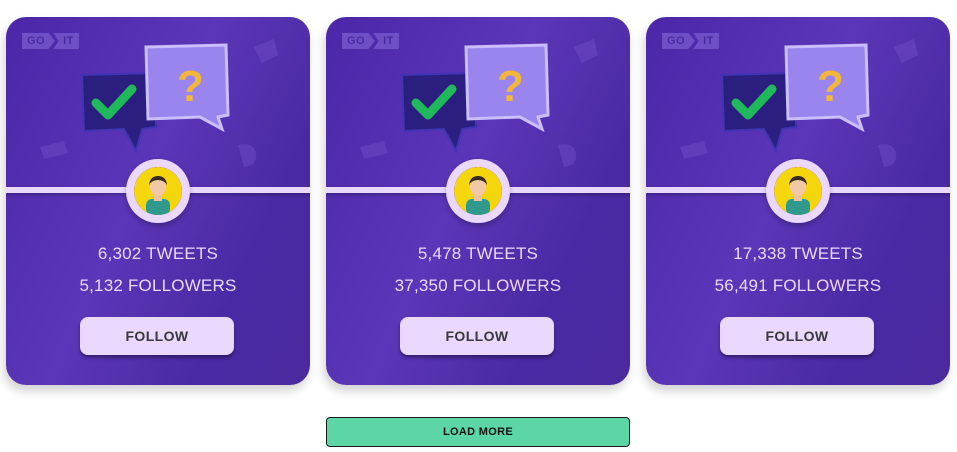 Image resolution: width=957 pixels, height=452 pixels. I want to click on load-more-button: LOAD MORE, so click(478, 432).